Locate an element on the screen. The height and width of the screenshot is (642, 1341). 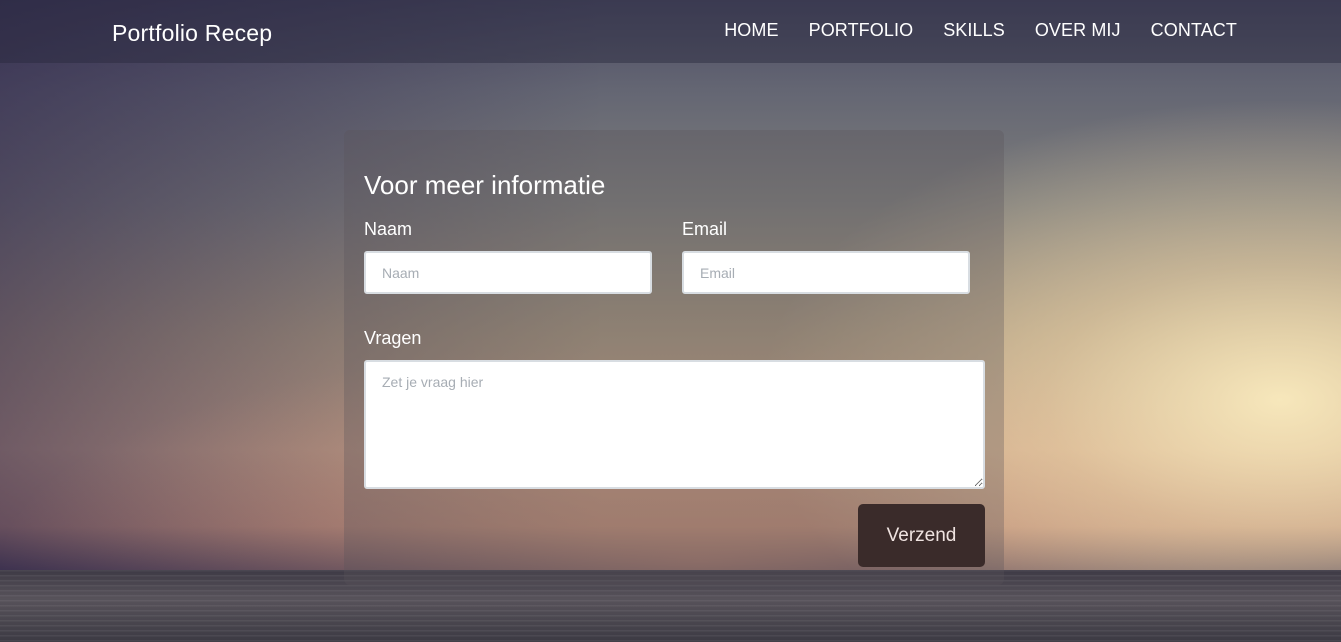
nav-link-portfolio: PORTFOLIO is located at coordinates (861, 30).